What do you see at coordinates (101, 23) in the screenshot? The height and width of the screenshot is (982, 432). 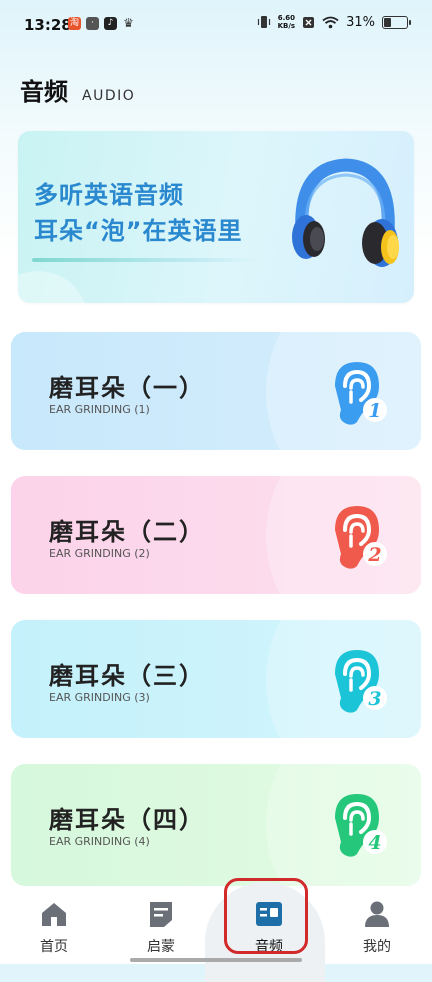 I see `notification-icons: 淘 · ♪ ♛` at bounding box center [101, 23].